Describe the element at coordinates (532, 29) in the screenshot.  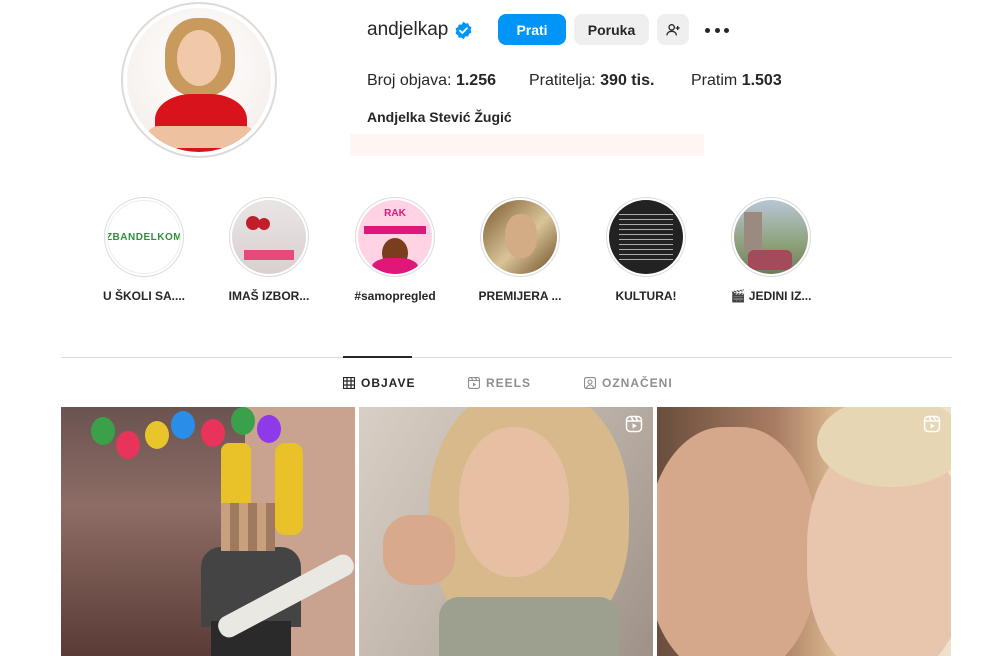
I see `follow-button: Prati` at that location.